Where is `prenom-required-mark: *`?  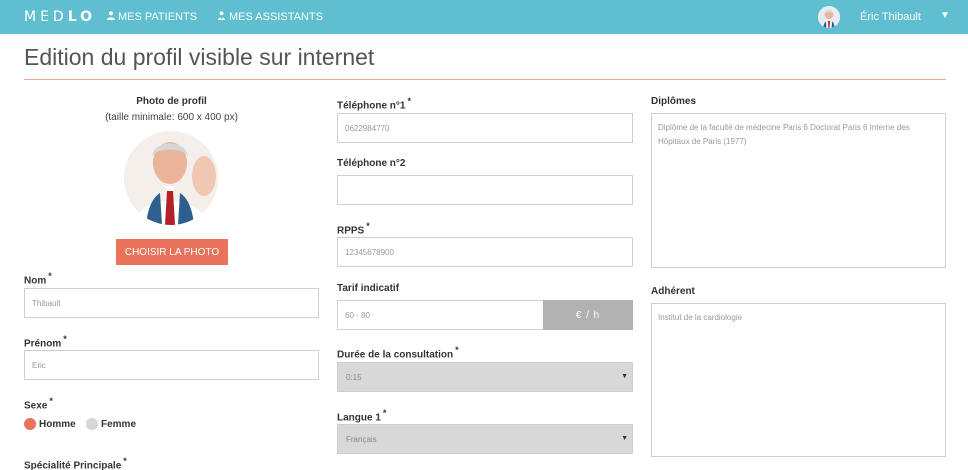 prenom-required-mark: * is located at coordinates (65, 339).